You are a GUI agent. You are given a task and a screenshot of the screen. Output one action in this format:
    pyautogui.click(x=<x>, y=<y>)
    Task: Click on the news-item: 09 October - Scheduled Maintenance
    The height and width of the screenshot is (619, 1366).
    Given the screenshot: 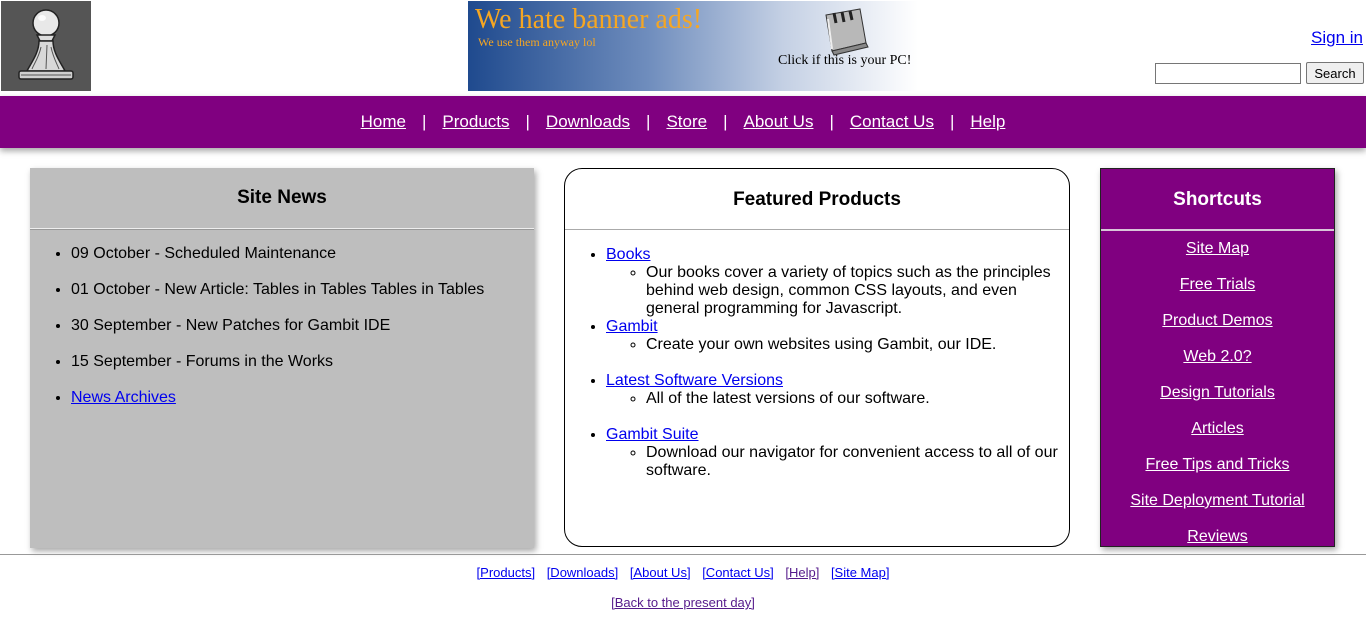 What is the action you would take?
    pyautogui.click(x=302, y=262)
    